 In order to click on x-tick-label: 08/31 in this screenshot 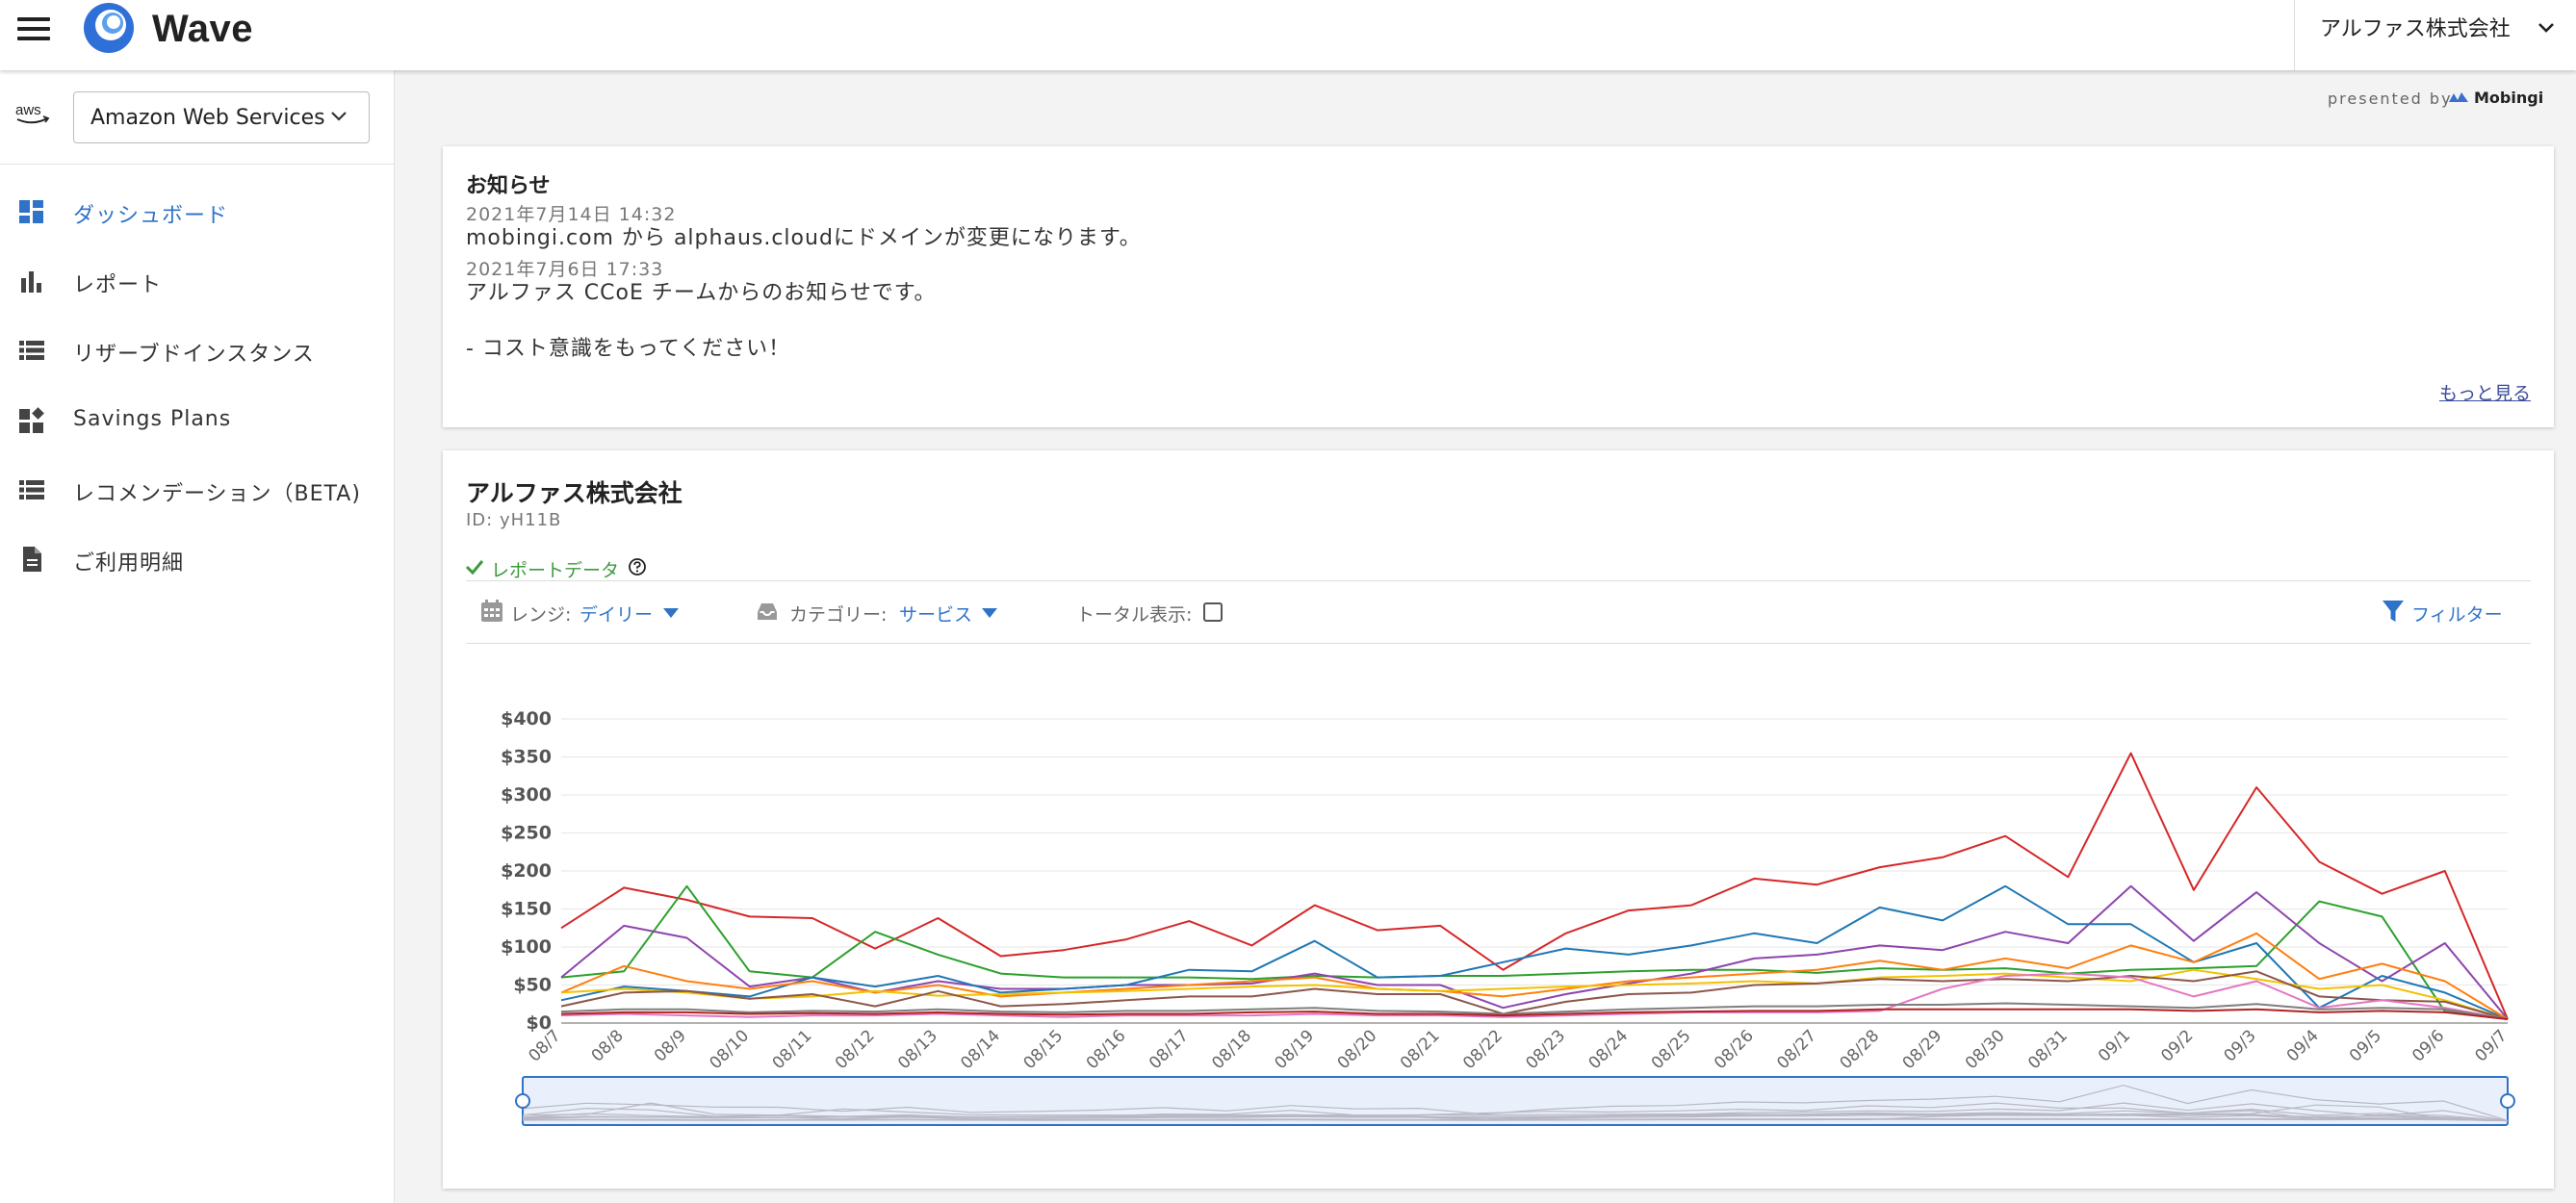, I will do `click(2048, 1049)`.